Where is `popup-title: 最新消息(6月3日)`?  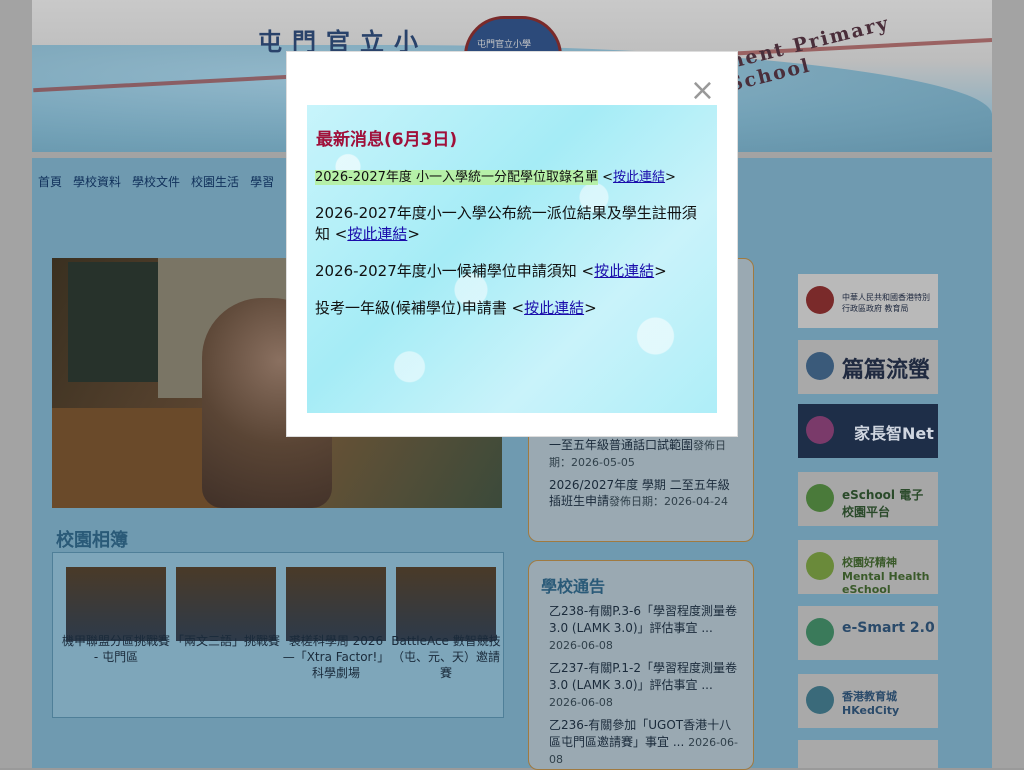
popup-title: 最新消息(6月3日) is located at coordinates (387, 140).